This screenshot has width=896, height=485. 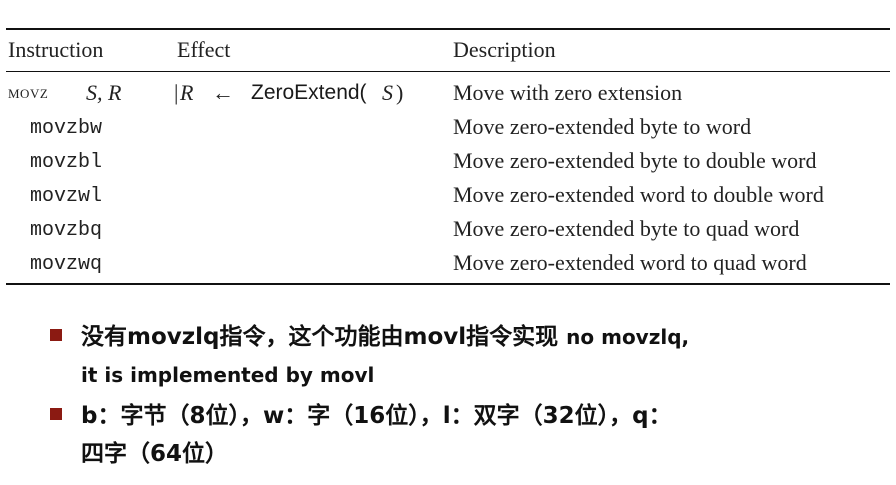 What do you see at coordinates (309, 92) in the screenshot?
I see `effect-func: ZeroExtend(` at bounding box center [309, 92].